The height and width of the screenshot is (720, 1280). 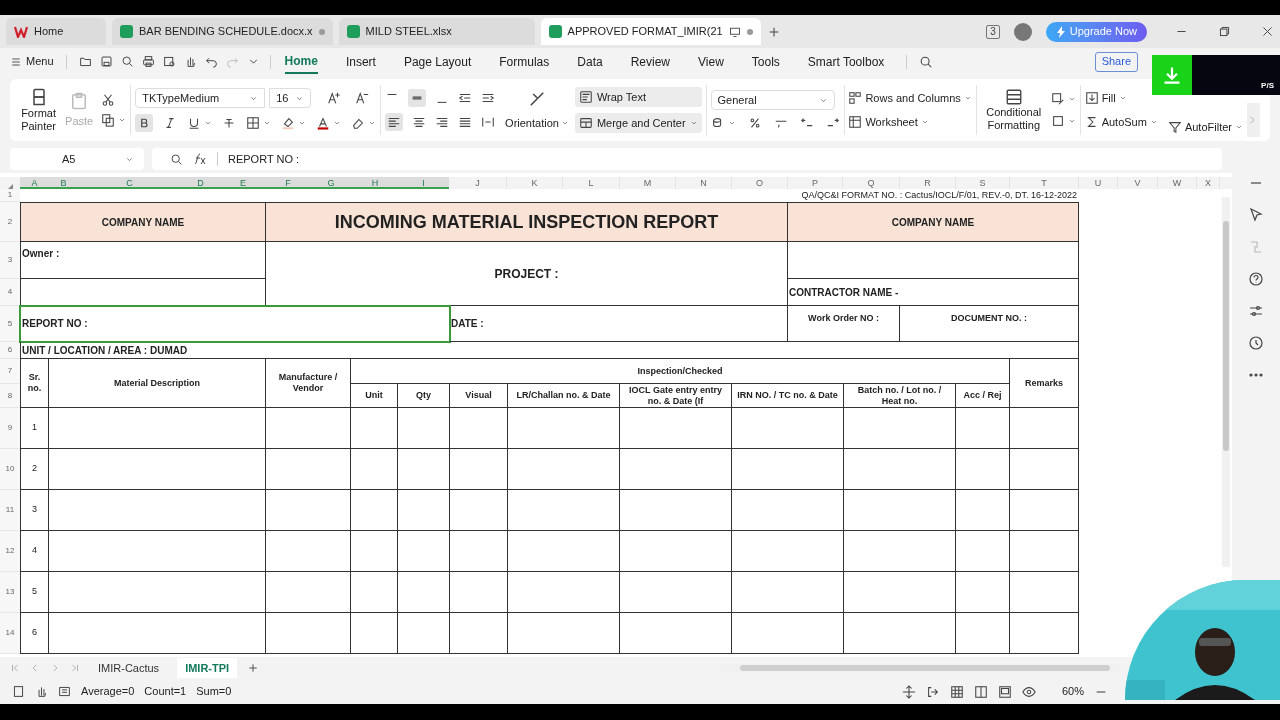 I want to click on status-stat: Average=0, so click(x=108, y=692).